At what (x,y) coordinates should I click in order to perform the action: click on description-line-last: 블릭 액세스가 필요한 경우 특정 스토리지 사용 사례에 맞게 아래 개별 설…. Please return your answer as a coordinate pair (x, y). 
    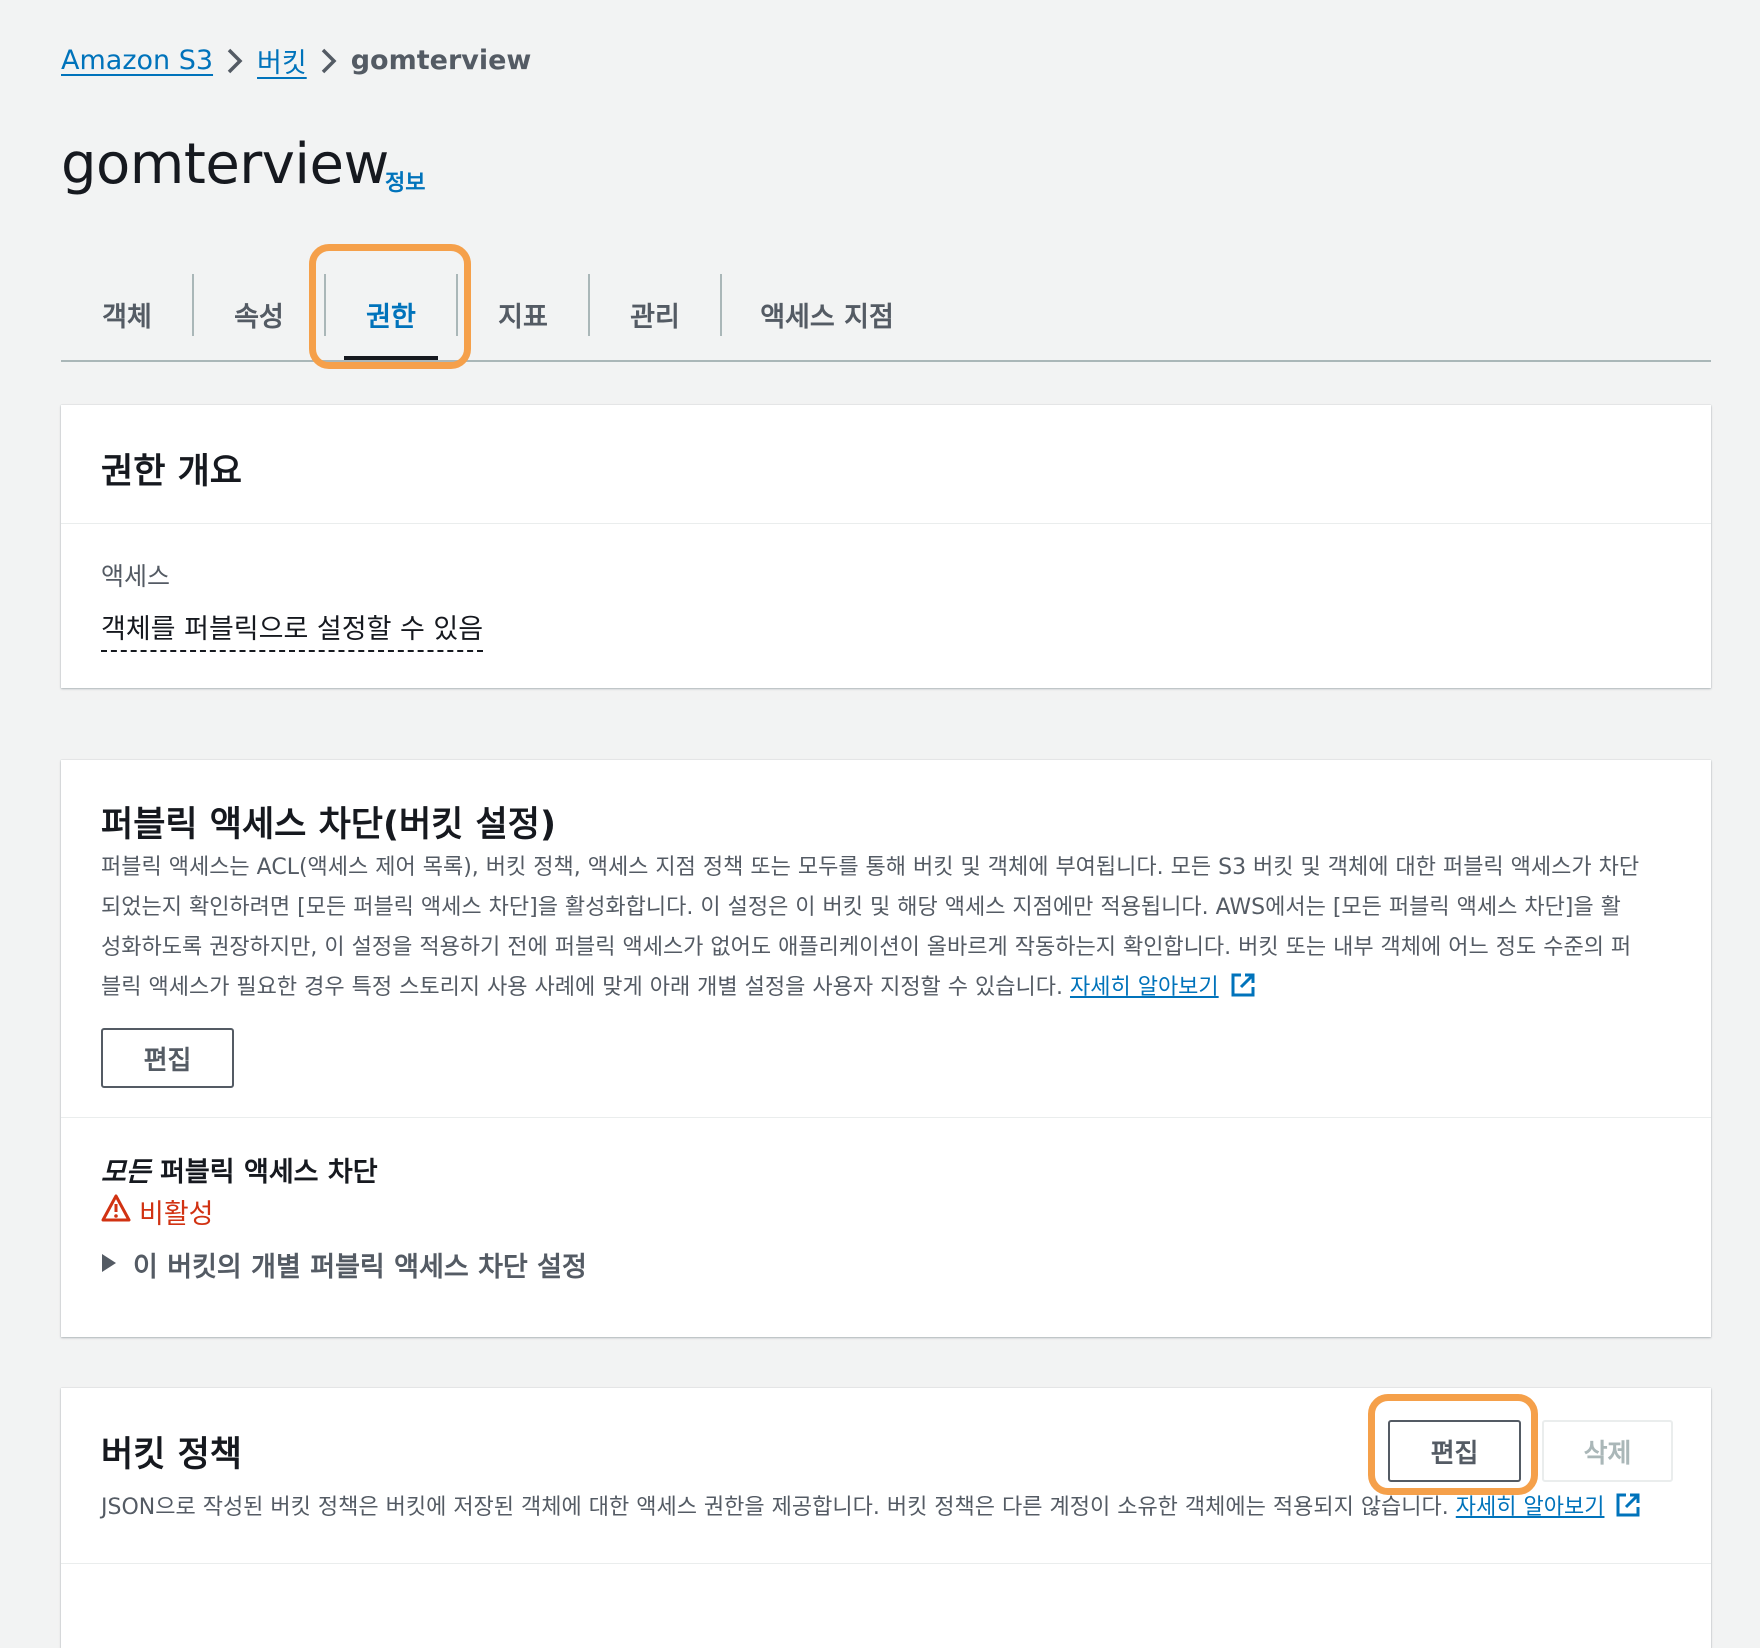
    Looking at the image, I should click on (896, 990).